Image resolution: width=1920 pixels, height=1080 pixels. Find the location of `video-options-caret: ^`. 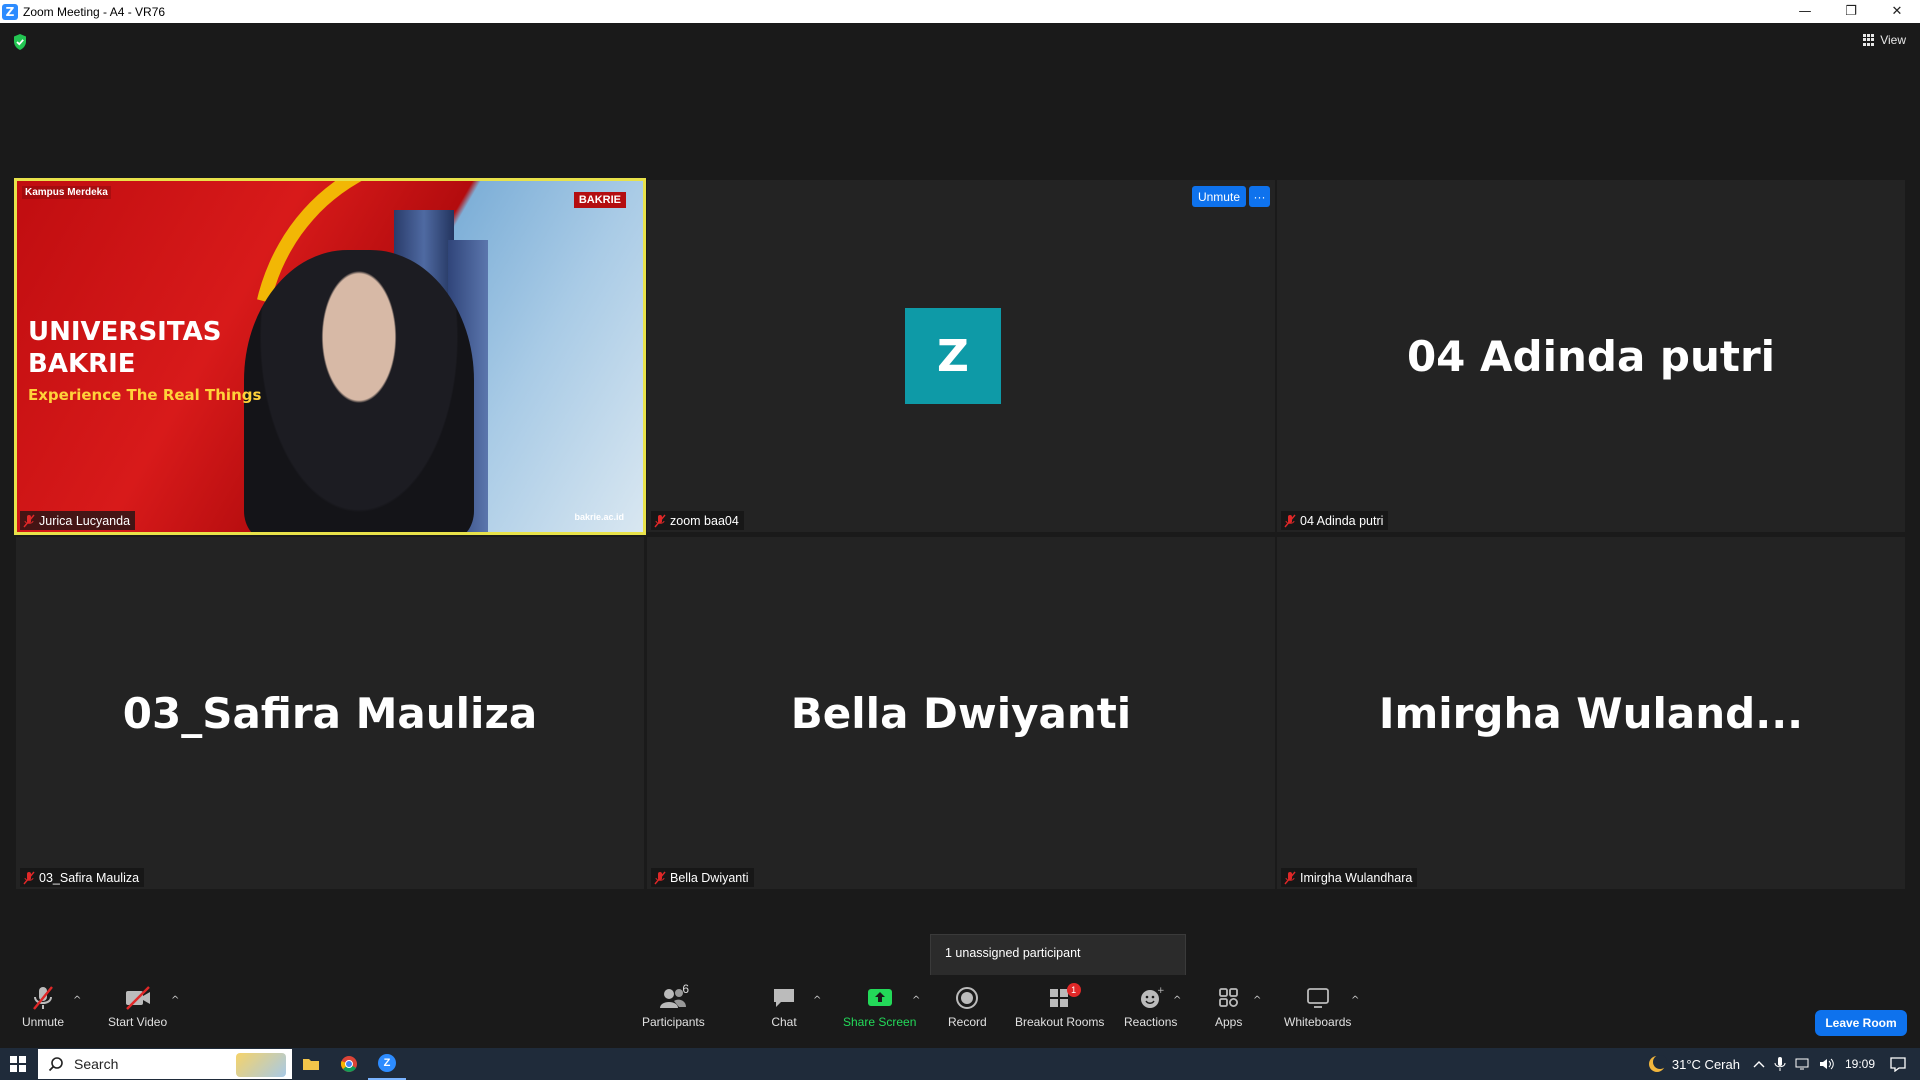

video-options-caret: ^ is located at coordinates (175, 1000).